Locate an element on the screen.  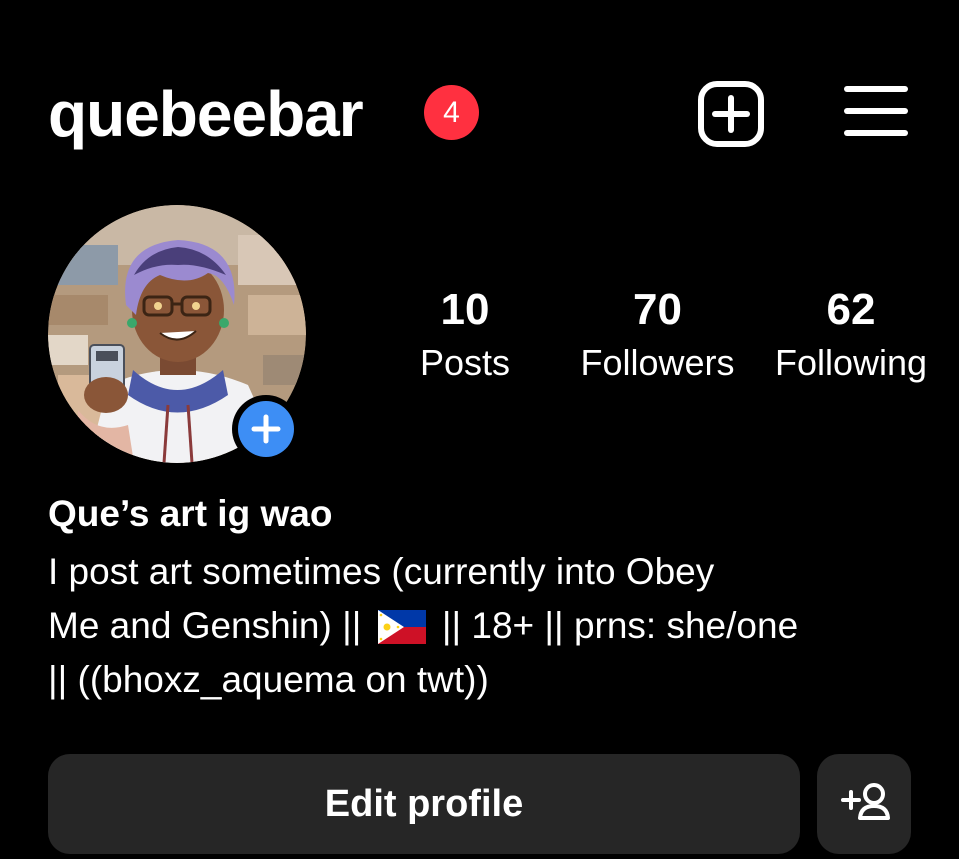
notification-badge: 4 is located at coordinates (451, 112).